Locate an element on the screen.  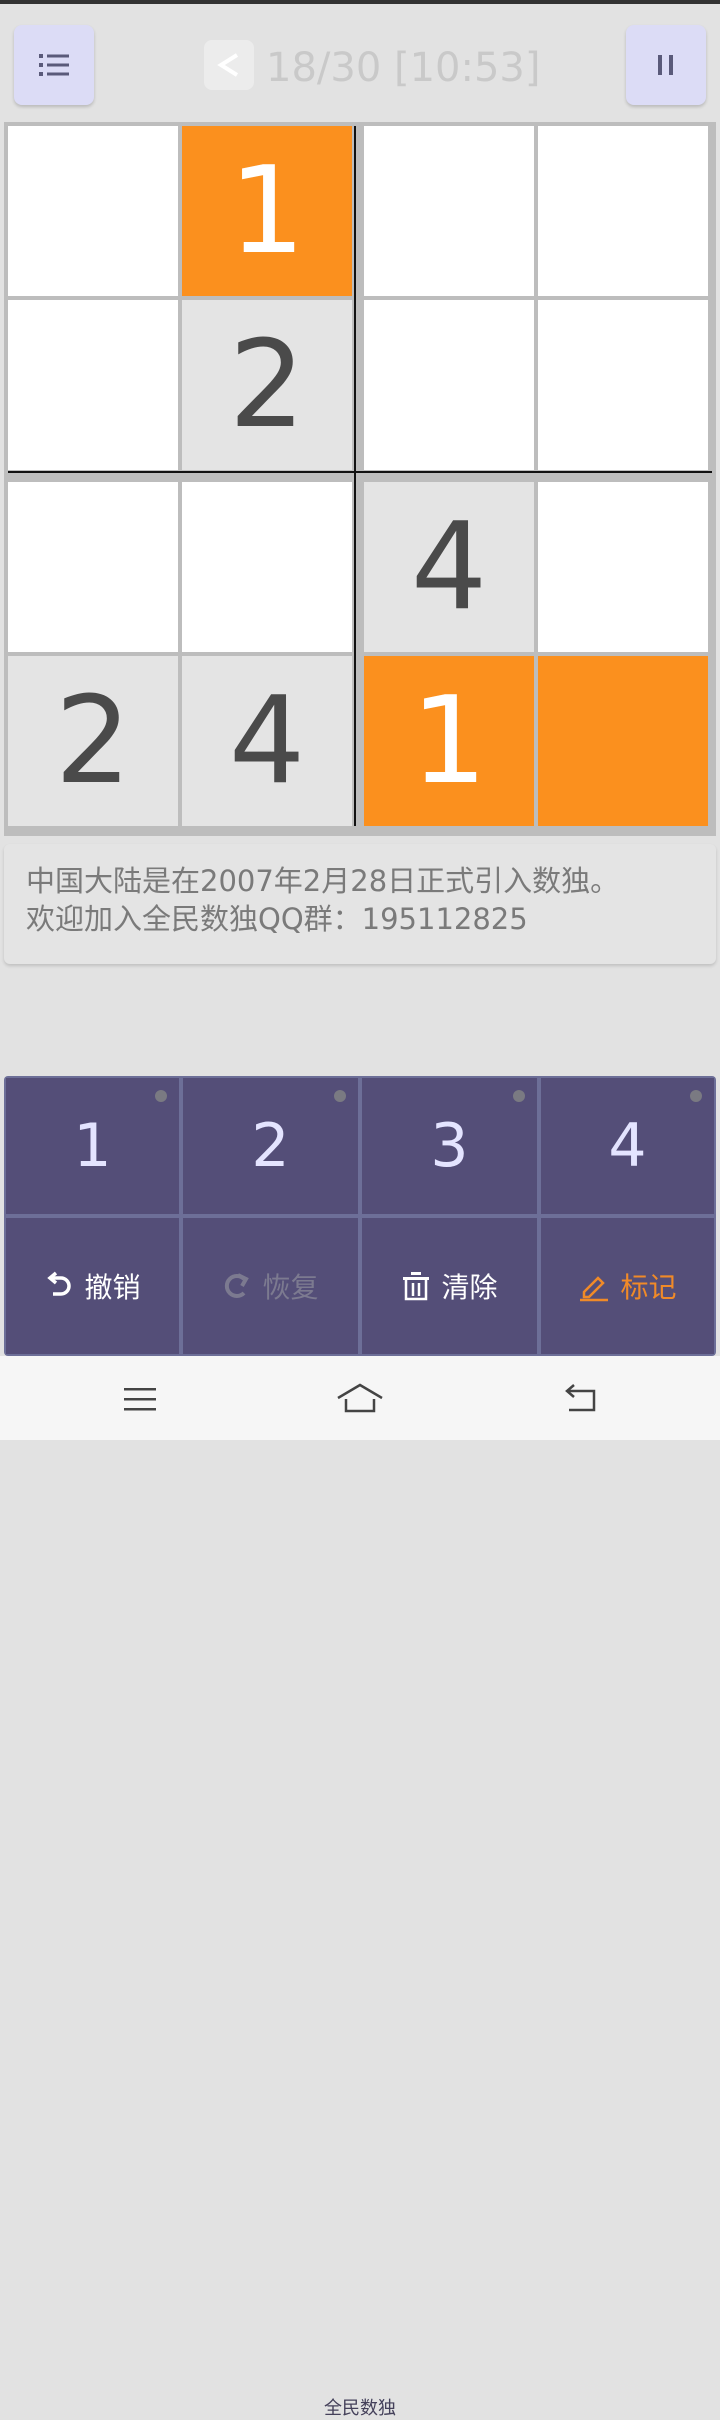
list-icon is located at coordinates (54, 65).